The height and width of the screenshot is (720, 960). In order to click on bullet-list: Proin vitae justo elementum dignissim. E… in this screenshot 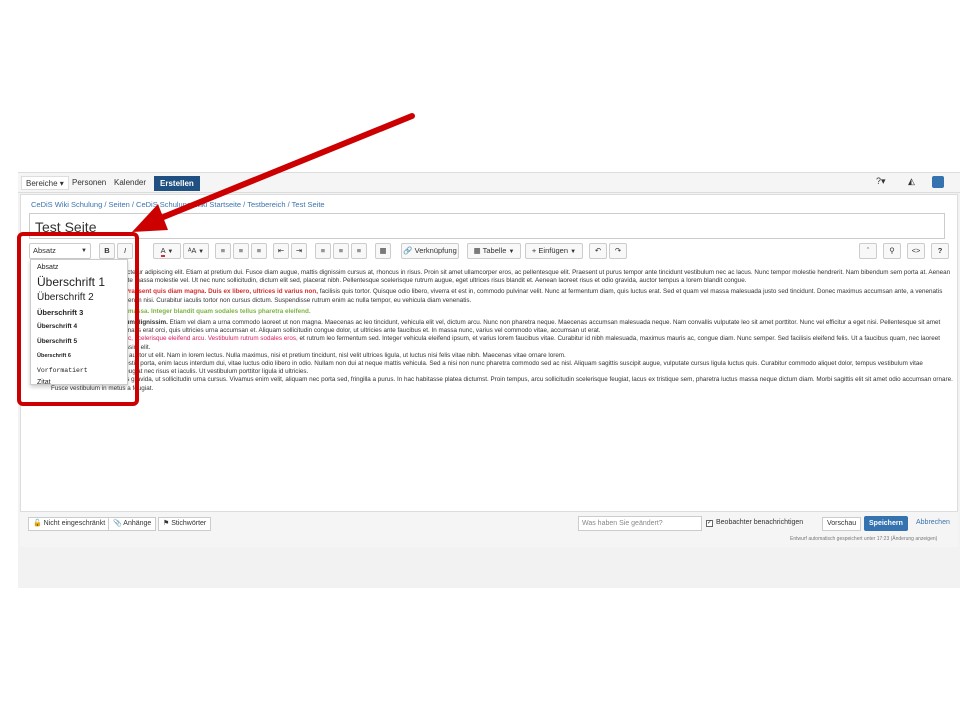, I will do `click(503, 356)`.